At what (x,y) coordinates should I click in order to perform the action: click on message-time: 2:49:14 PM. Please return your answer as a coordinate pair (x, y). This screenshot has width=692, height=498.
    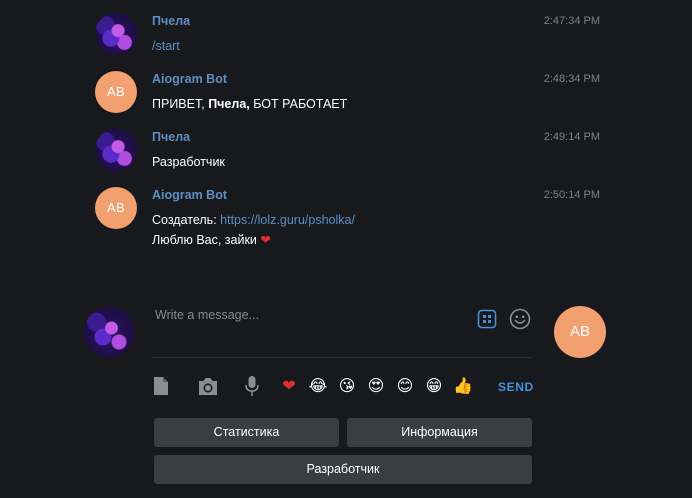
    Looking at the image, I should click on (571, 137).